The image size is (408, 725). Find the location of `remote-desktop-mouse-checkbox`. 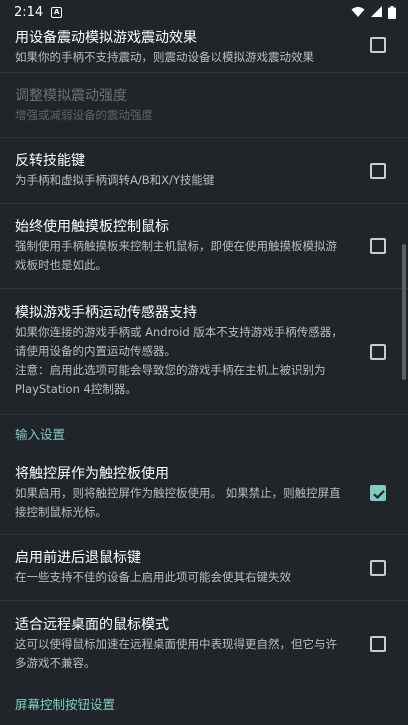

remote-desktop-mouse-checkbox is located at coordinates (378, 643).